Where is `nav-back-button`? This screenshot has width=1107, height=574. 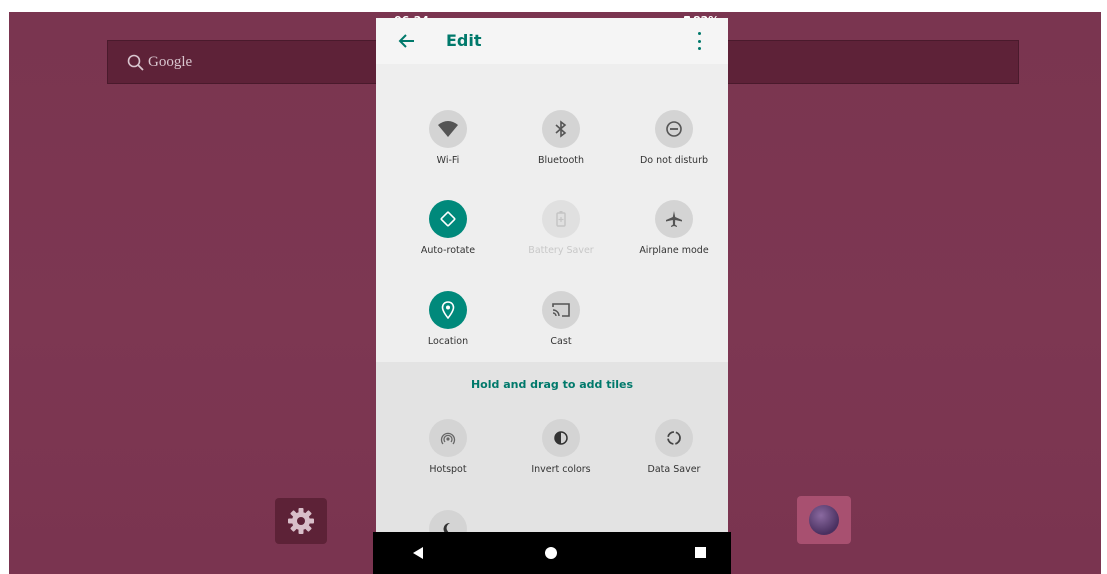 nav-back-button is located at coordinates (418, 553).